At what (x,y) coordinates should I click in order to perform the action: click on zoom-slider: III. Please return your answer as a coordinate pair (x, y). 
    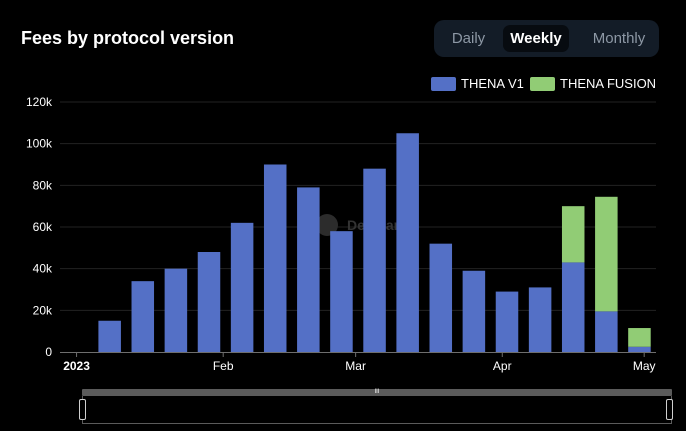
    Looking at the image, I should click on (376, 407).